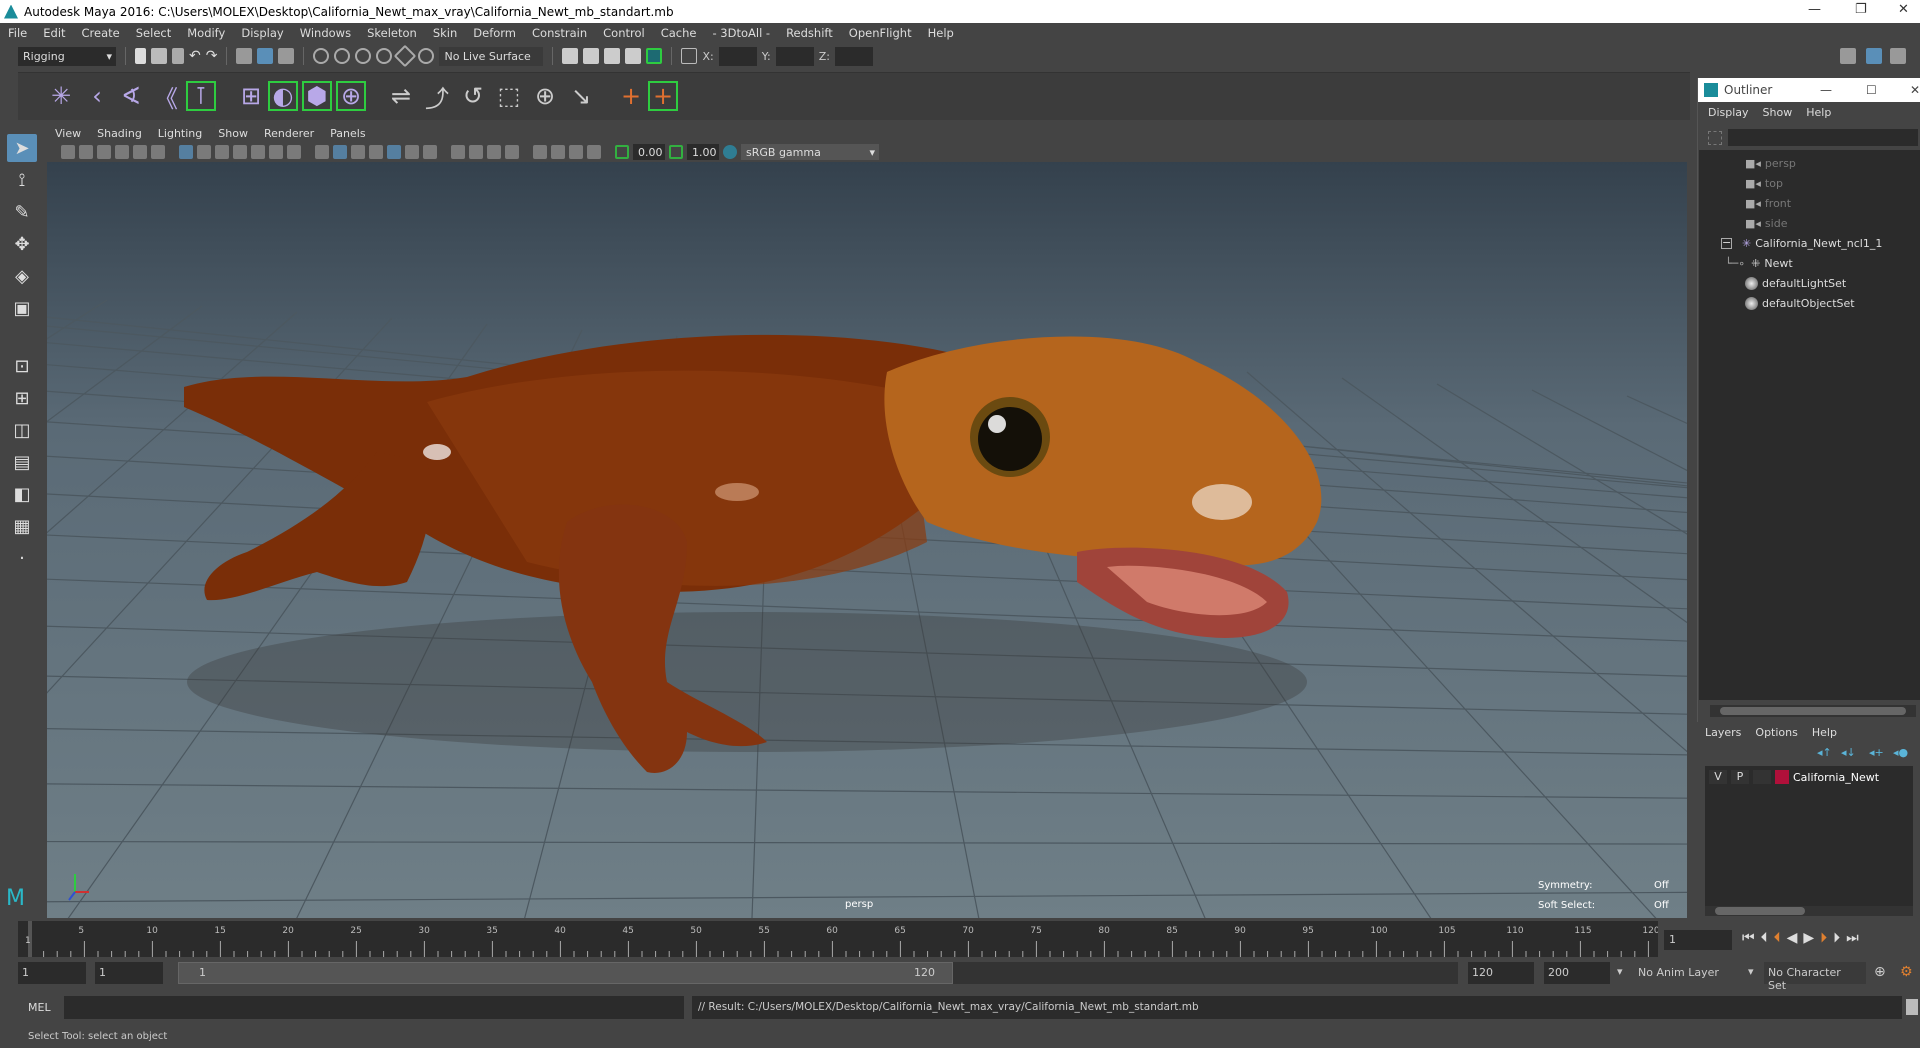 The image size is (1920, 1048). What do you see at coordinates (1577, 973) in the screenshot?
I see `animation-end-field: 200` at bounding box center [1577, 973].